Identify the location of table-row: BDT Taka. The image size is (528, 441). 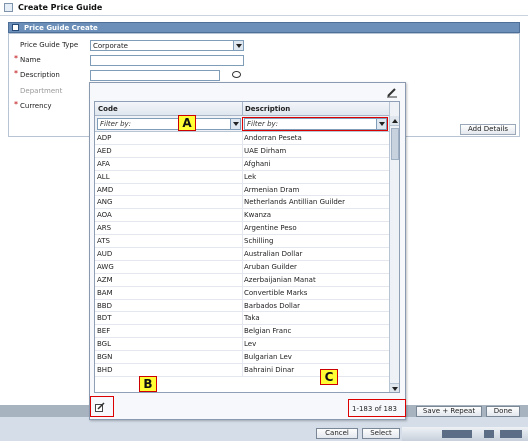
(242, 319).